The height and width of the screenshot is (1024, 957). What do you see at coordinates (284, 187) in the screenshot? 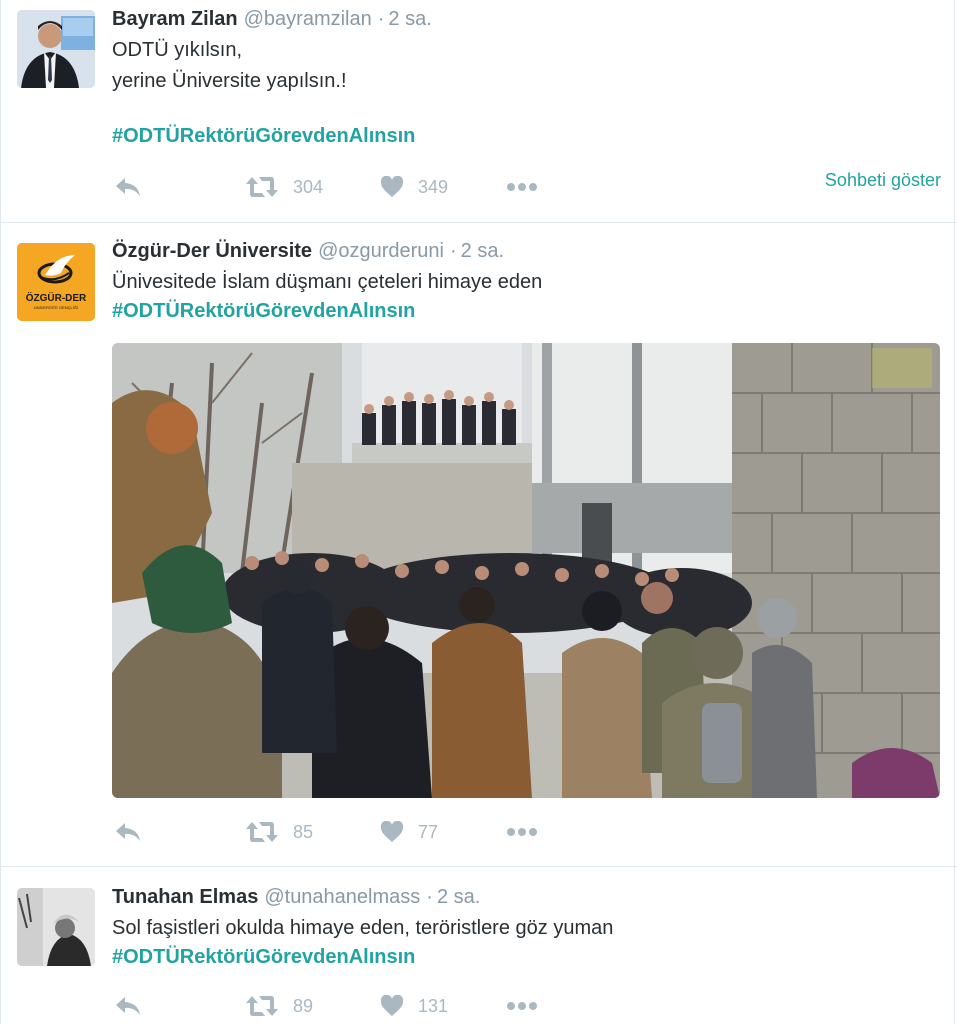
I see `retweet-button: 304` at bounding box center [284, 187].